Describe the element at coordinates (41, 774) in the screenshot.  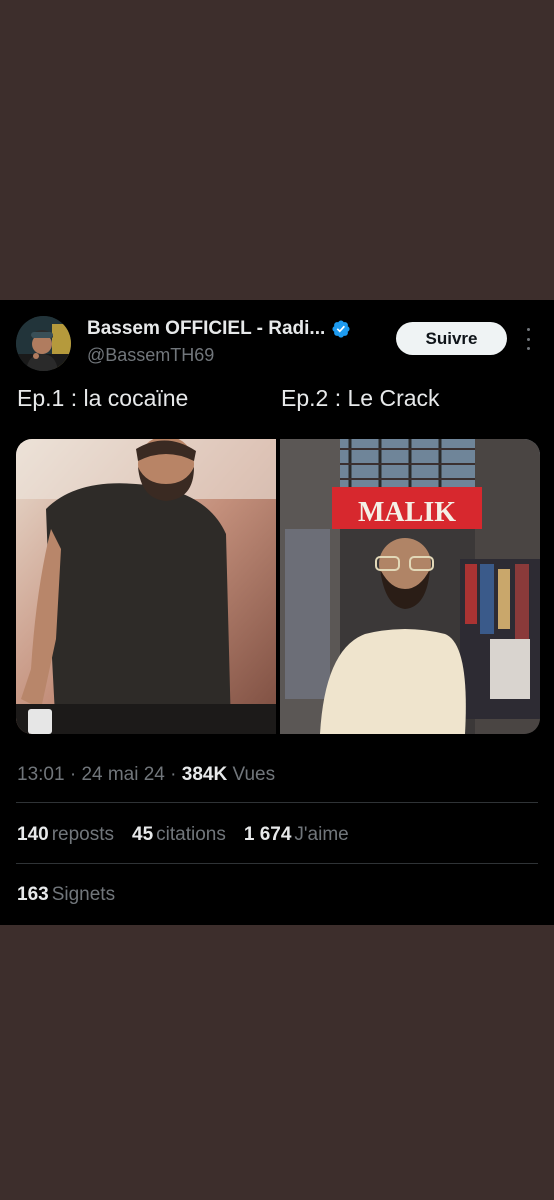
I see `tweet-time: 13:01` at that location.